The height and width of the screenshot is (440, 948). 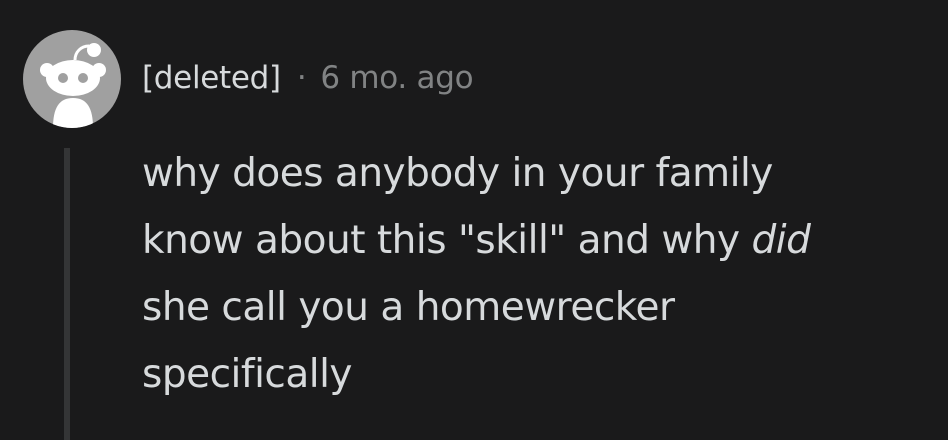 I want to click on author-name: [deleted], so click(x=211, y=78).